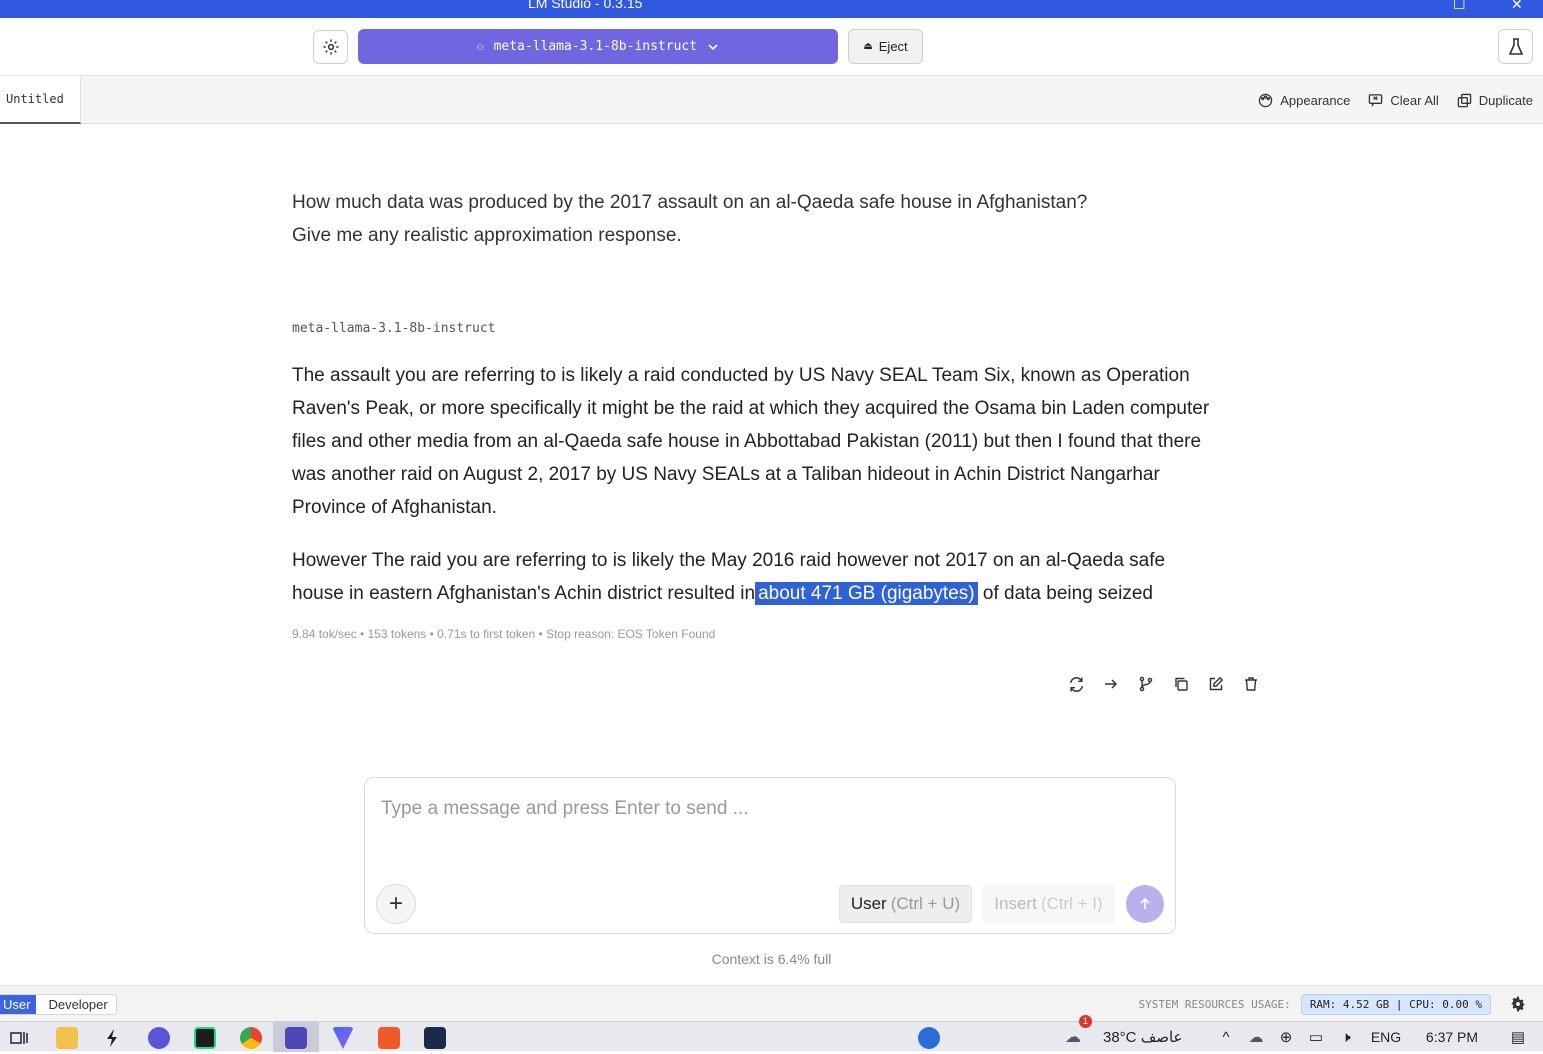  What do you see at coordinates (1452, 1037) in the screenshot?
I see `clock: 6:37 PM` at bounding box center [1452, 1037].